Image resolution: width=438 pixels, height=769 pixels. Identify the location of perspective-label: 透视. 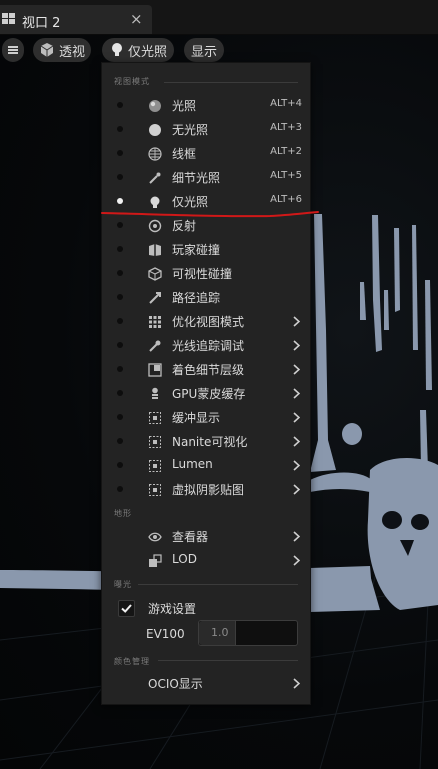
(72, 52).